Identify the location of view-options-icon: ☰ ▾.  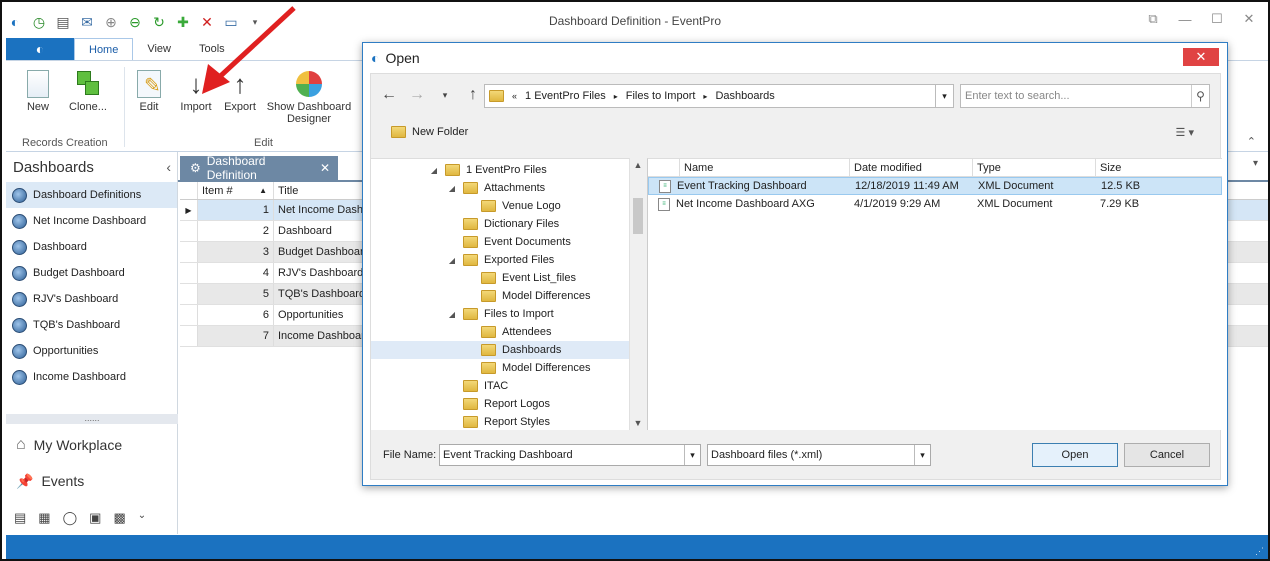
(1185, 132).